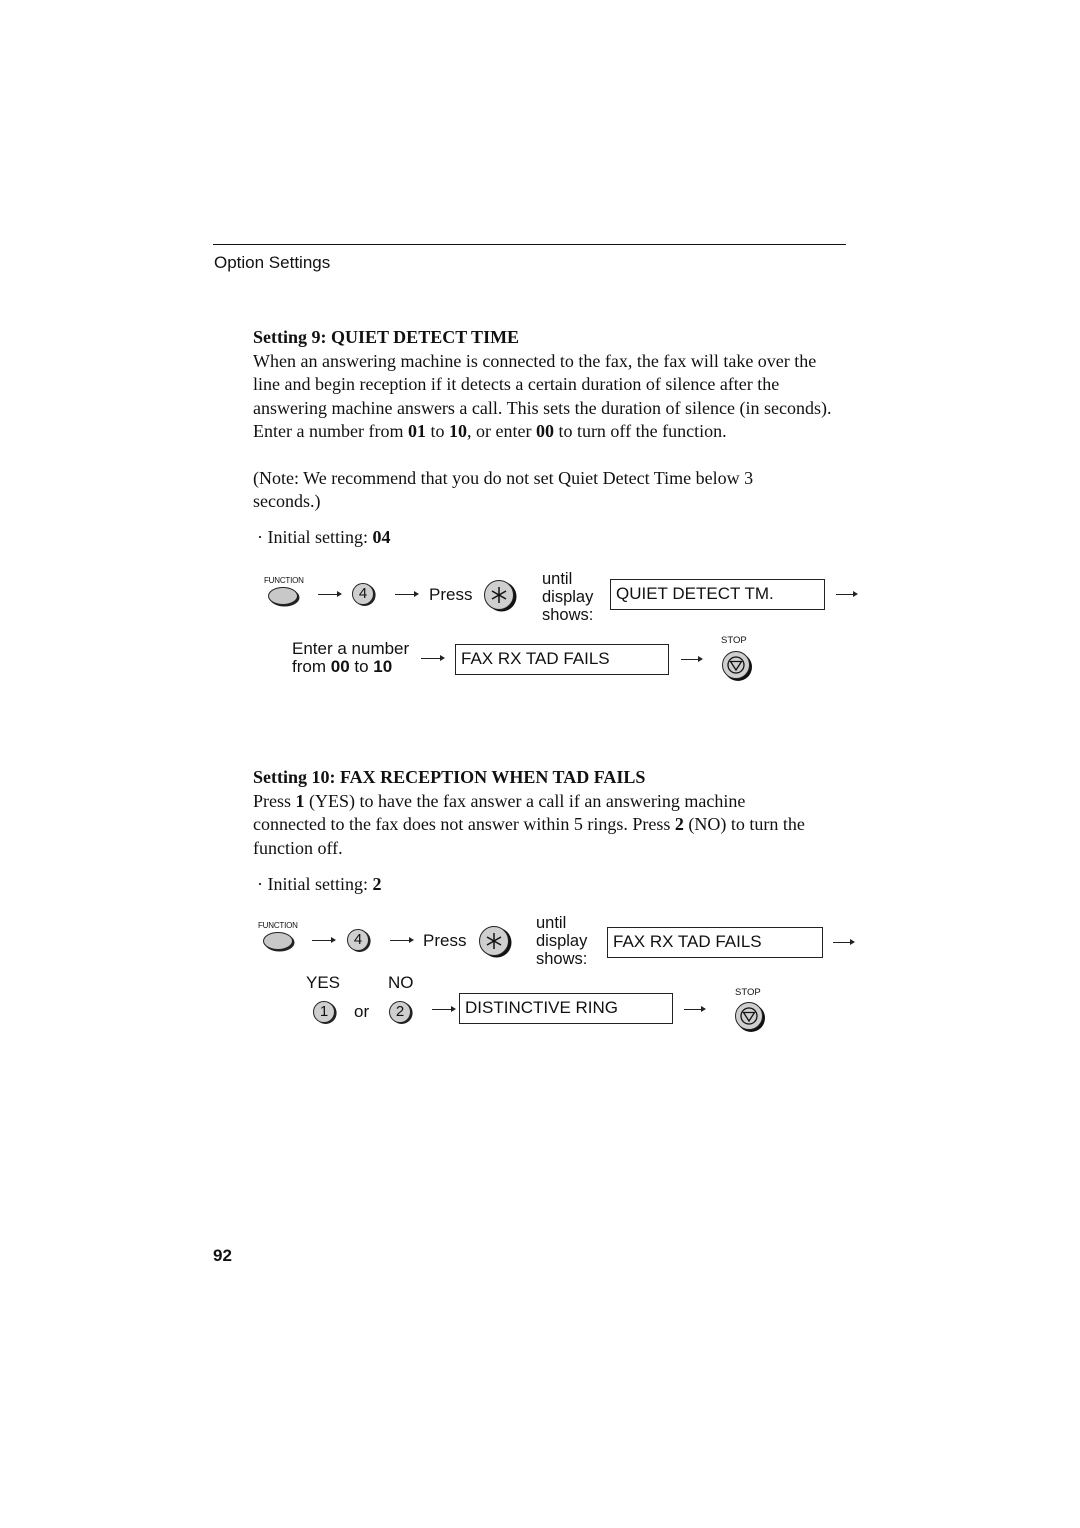  I want to click on section-title: Option Settings, so click(272, 262).